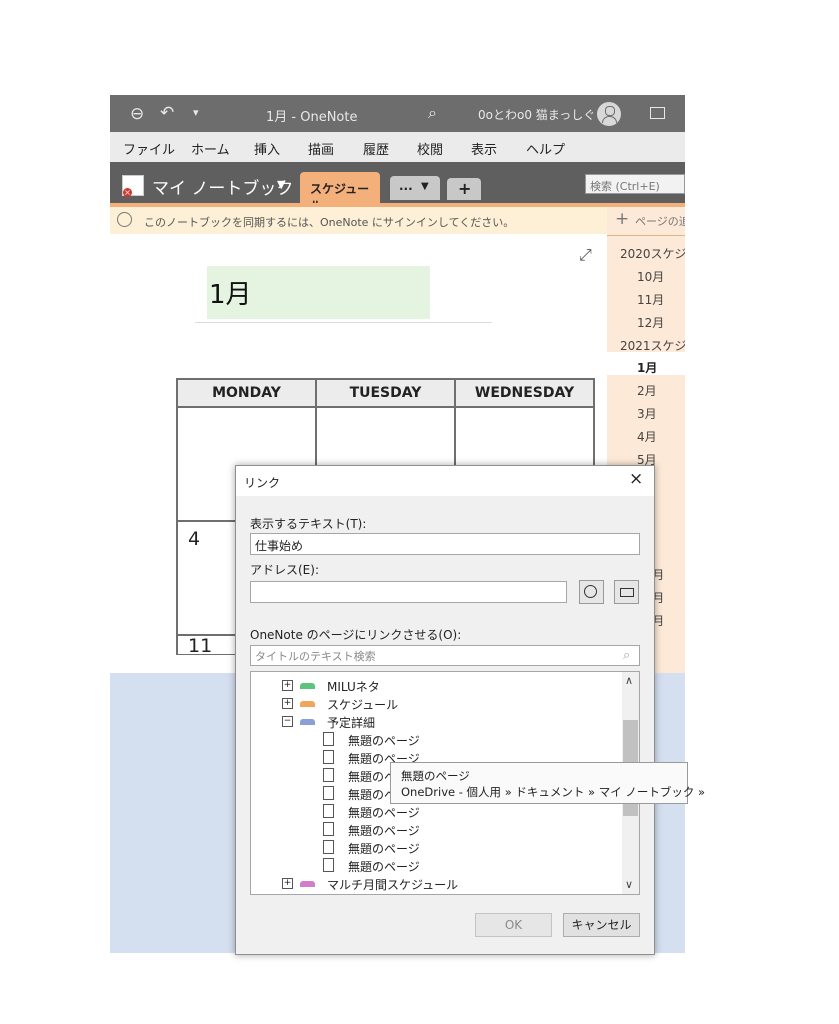  Describe the element at coordinates (127, 192) in the screenshot. I see `sync-error-icon: ×` at that location.